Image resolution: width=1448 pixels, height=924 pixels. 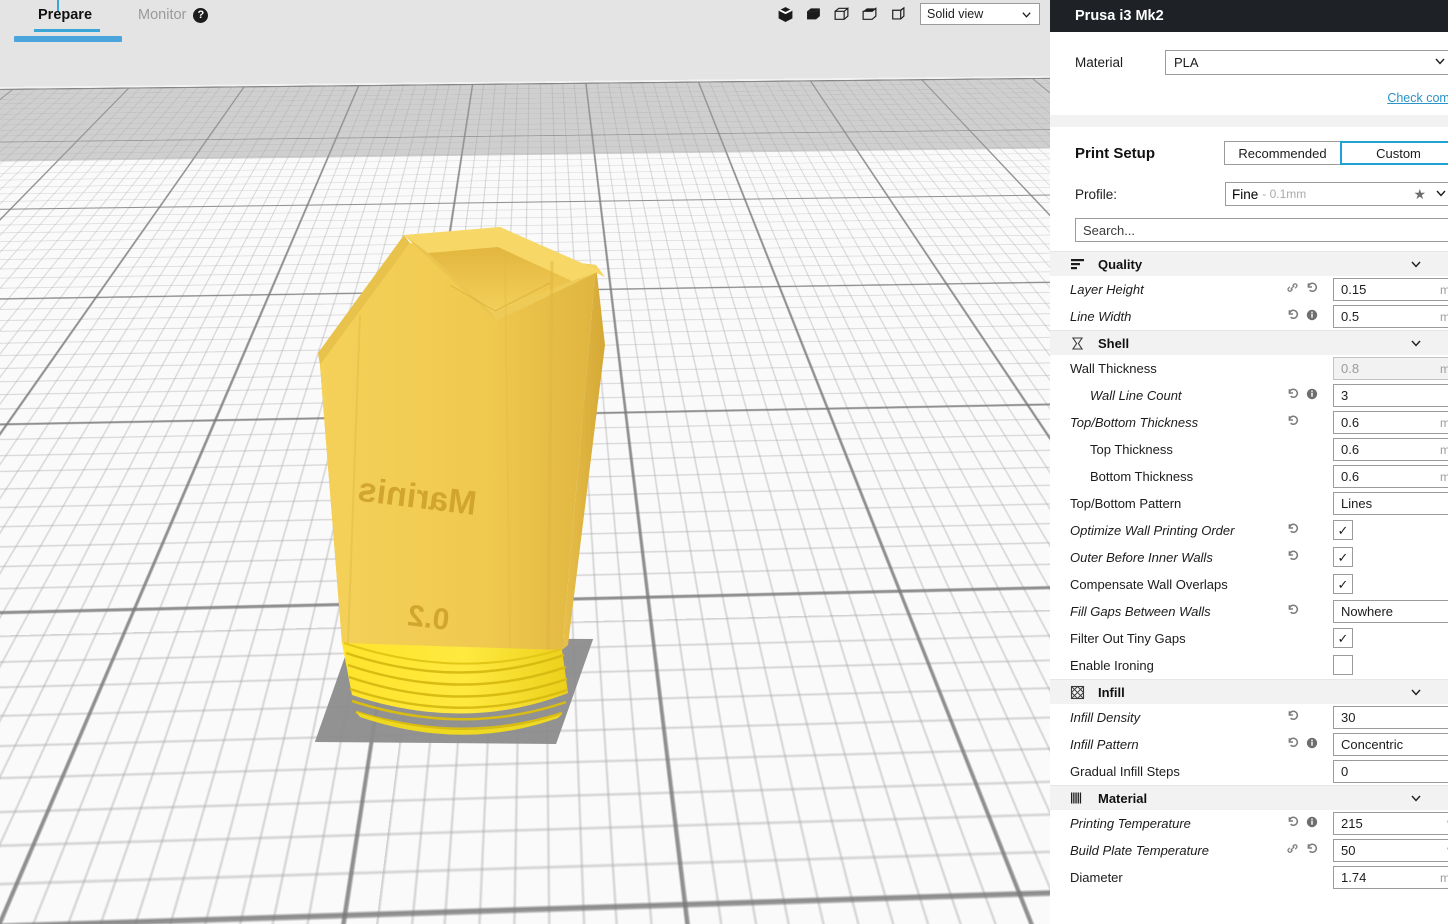 What do you see at coordinates (173, 15) in the screenshot?
I see `tab-monitor: Monitor ?` at bounding box center [173, 15].